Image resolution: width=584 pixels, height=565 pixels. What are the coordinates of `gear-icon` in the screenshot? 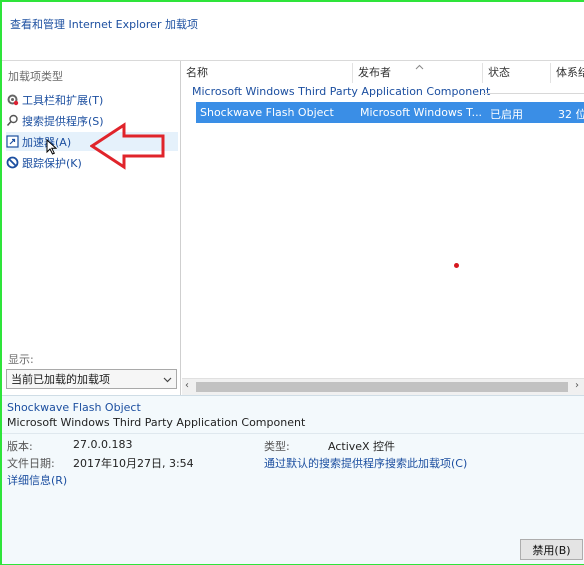 It's located at (12, 99).